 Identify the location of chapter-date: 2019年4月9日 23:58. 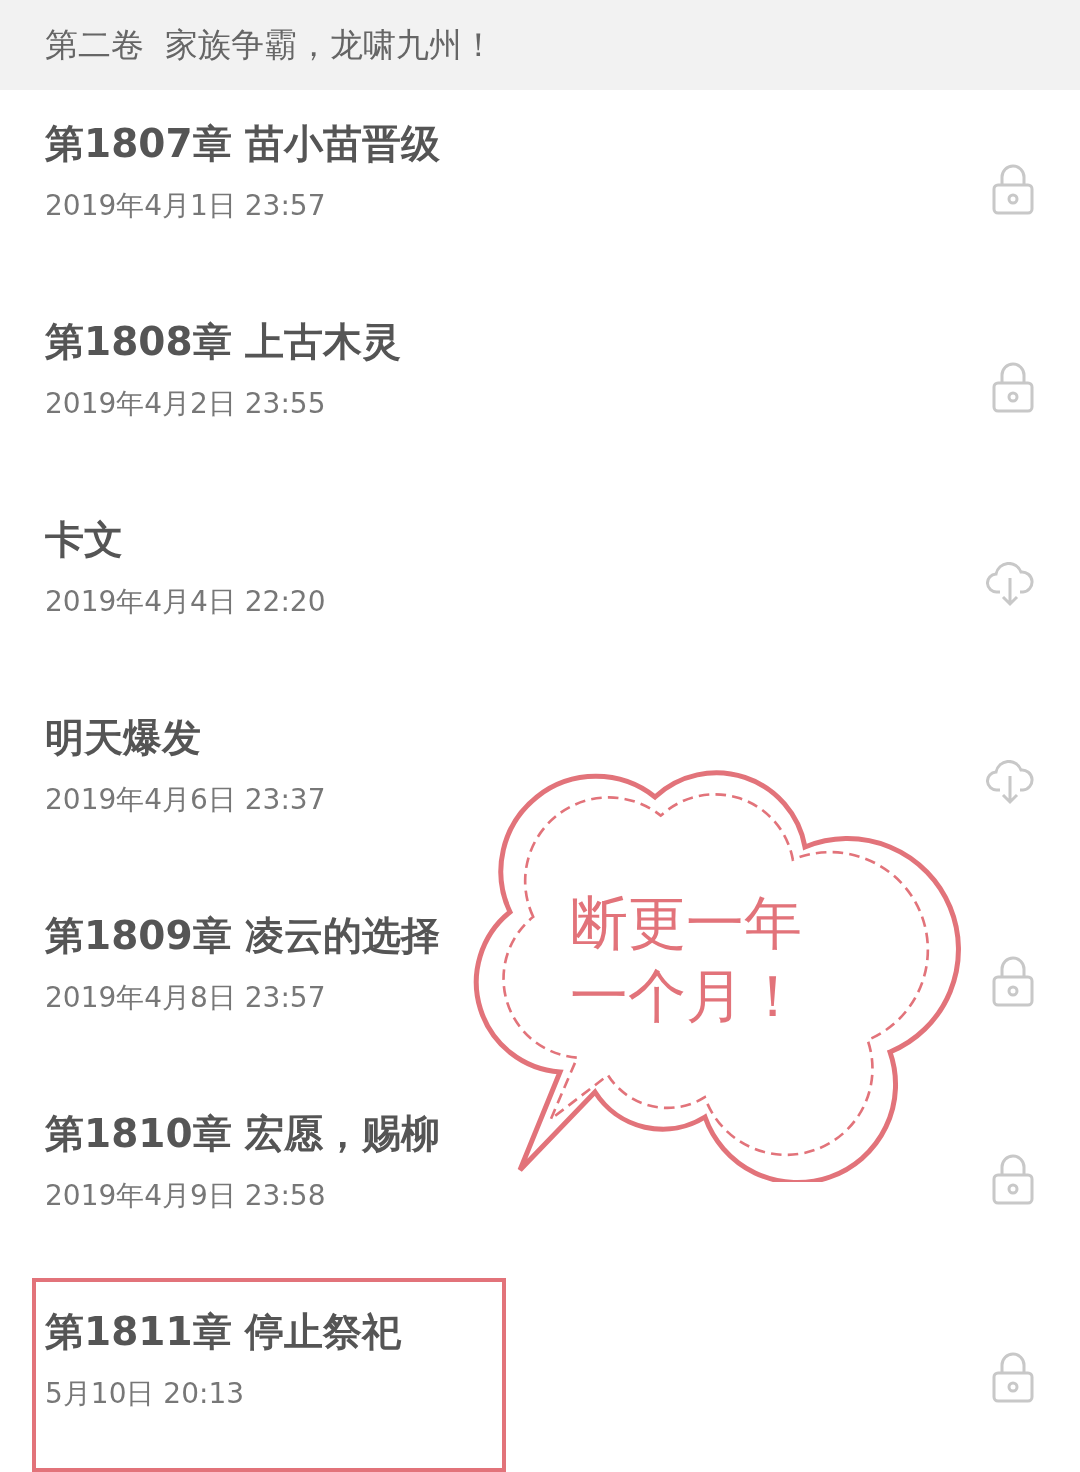
(186, 1196).